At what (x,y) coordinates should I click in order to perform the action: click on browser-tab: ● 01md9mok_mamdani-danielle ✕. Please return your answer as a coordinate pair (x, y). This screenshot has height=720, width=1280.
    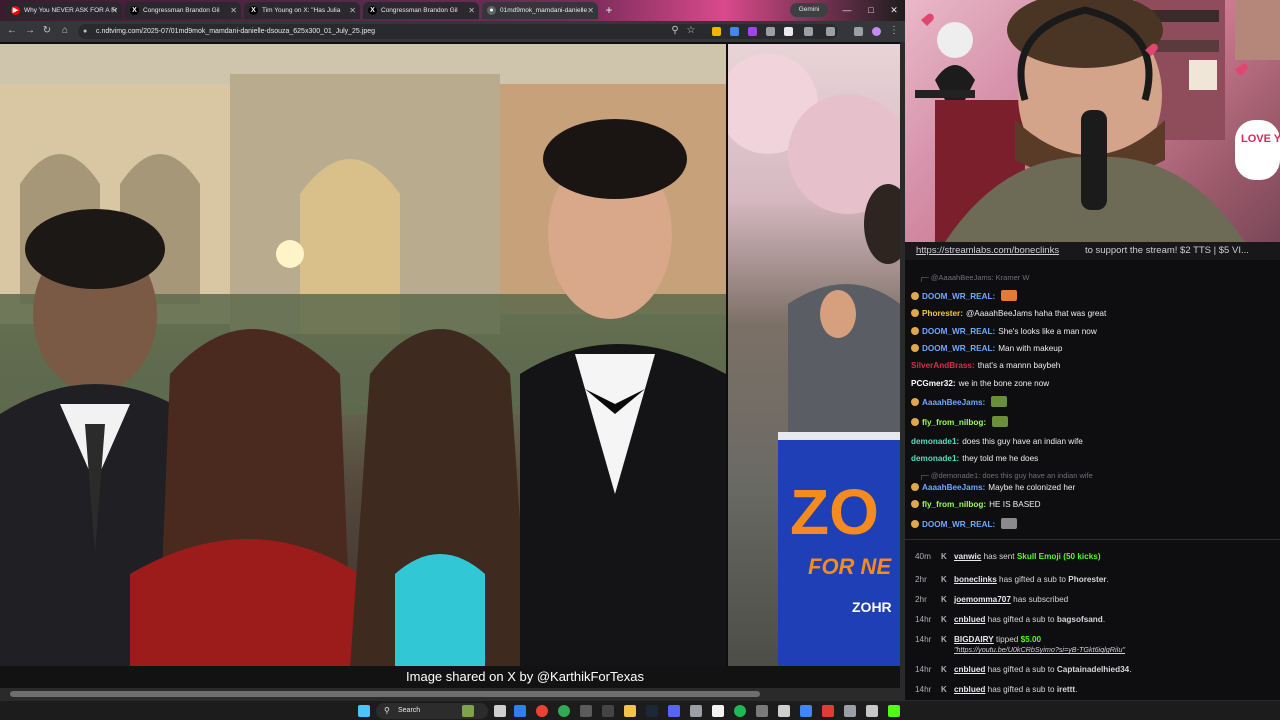
    Looking at the image, I should click on (540, 10).